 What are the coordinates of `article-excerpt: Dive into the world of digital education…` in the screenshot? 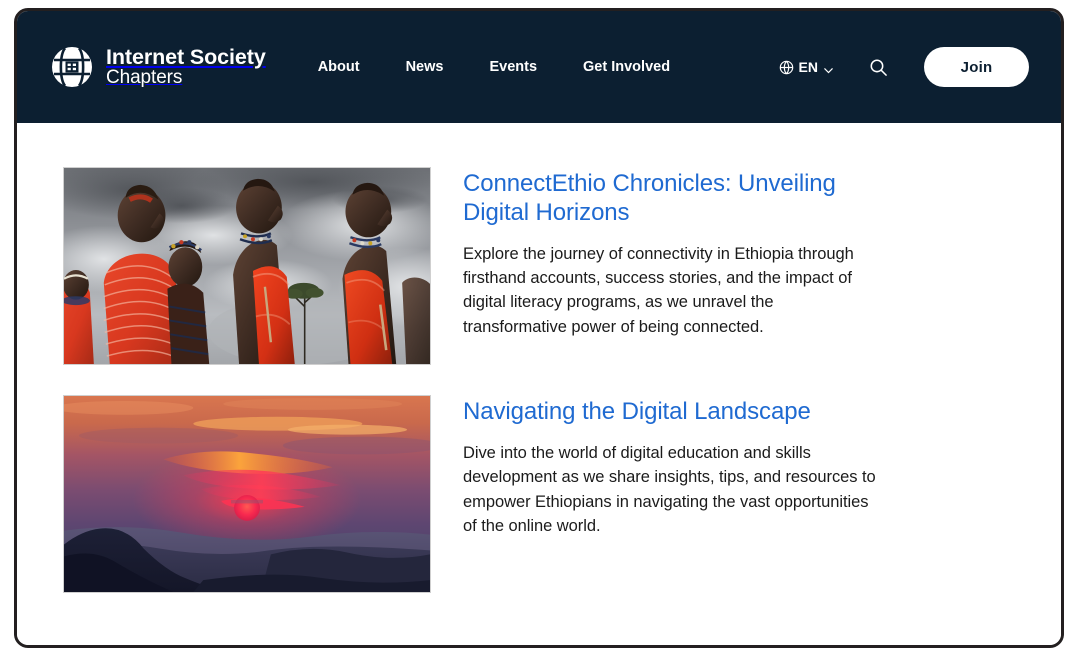 It's located at (669, 489).